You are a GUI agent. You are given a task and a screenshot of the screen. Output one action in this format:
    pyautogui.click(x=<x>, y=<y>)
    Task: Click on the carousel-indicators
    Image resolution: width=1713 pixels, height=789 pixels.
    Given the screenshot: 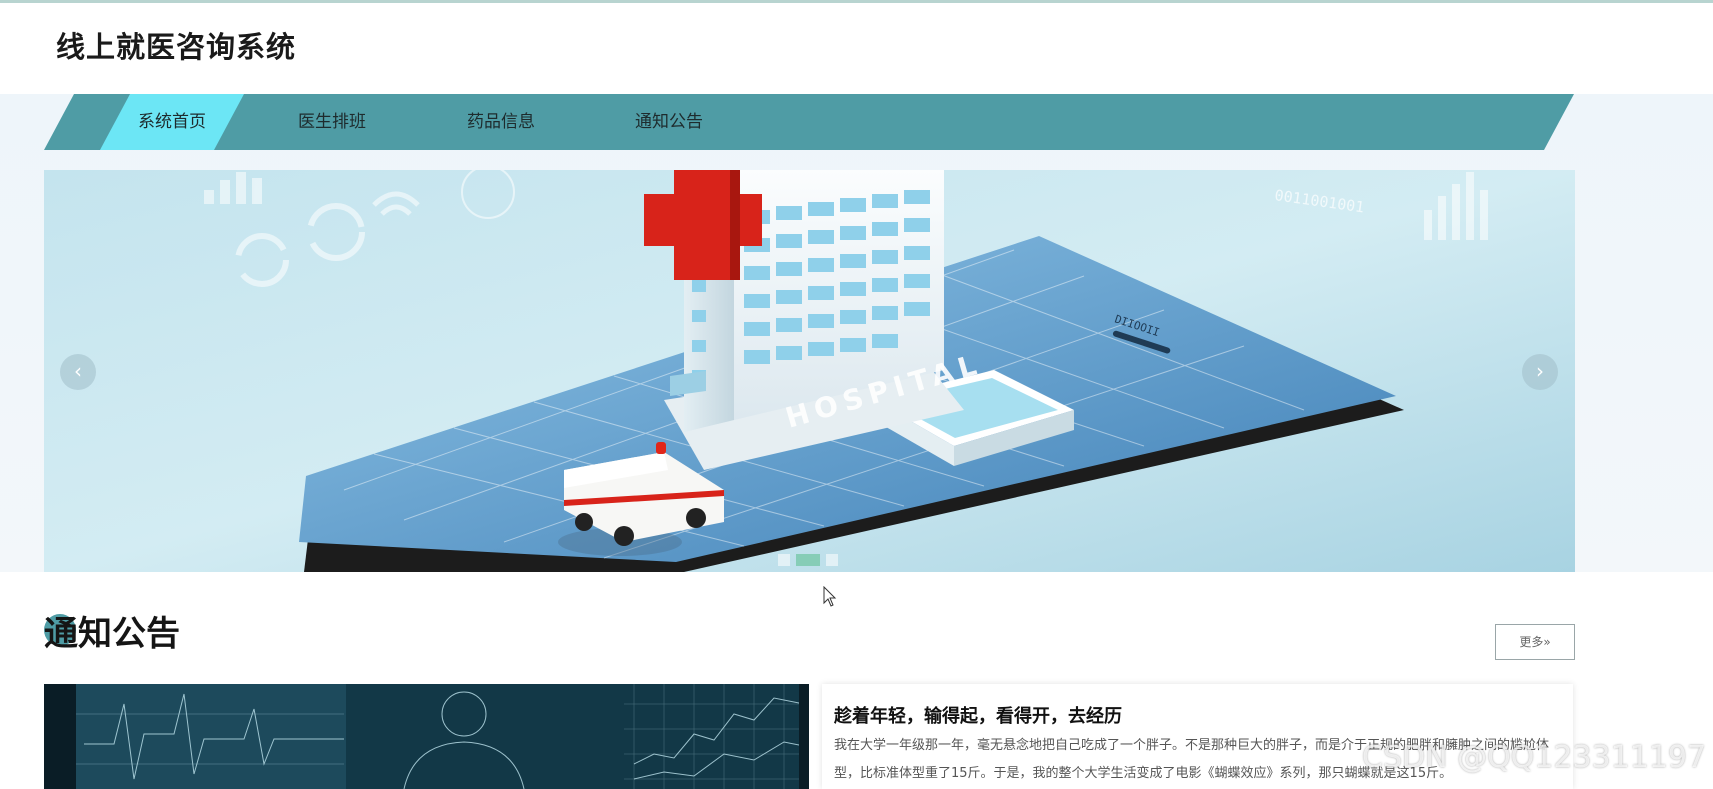 What is the action you would take?
    pyautogui.click(x=808, y=560)
    